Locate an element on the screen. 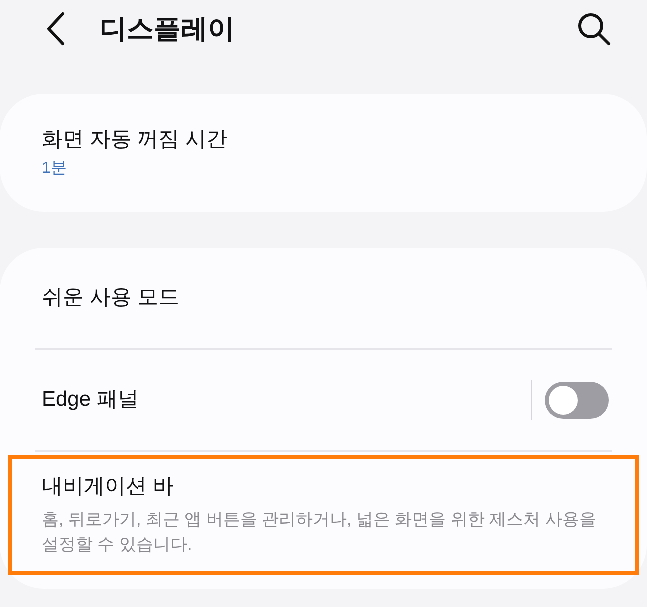 The width and height of the screenshot is (647, 607). search-icon is located at coordinates (594, 29).